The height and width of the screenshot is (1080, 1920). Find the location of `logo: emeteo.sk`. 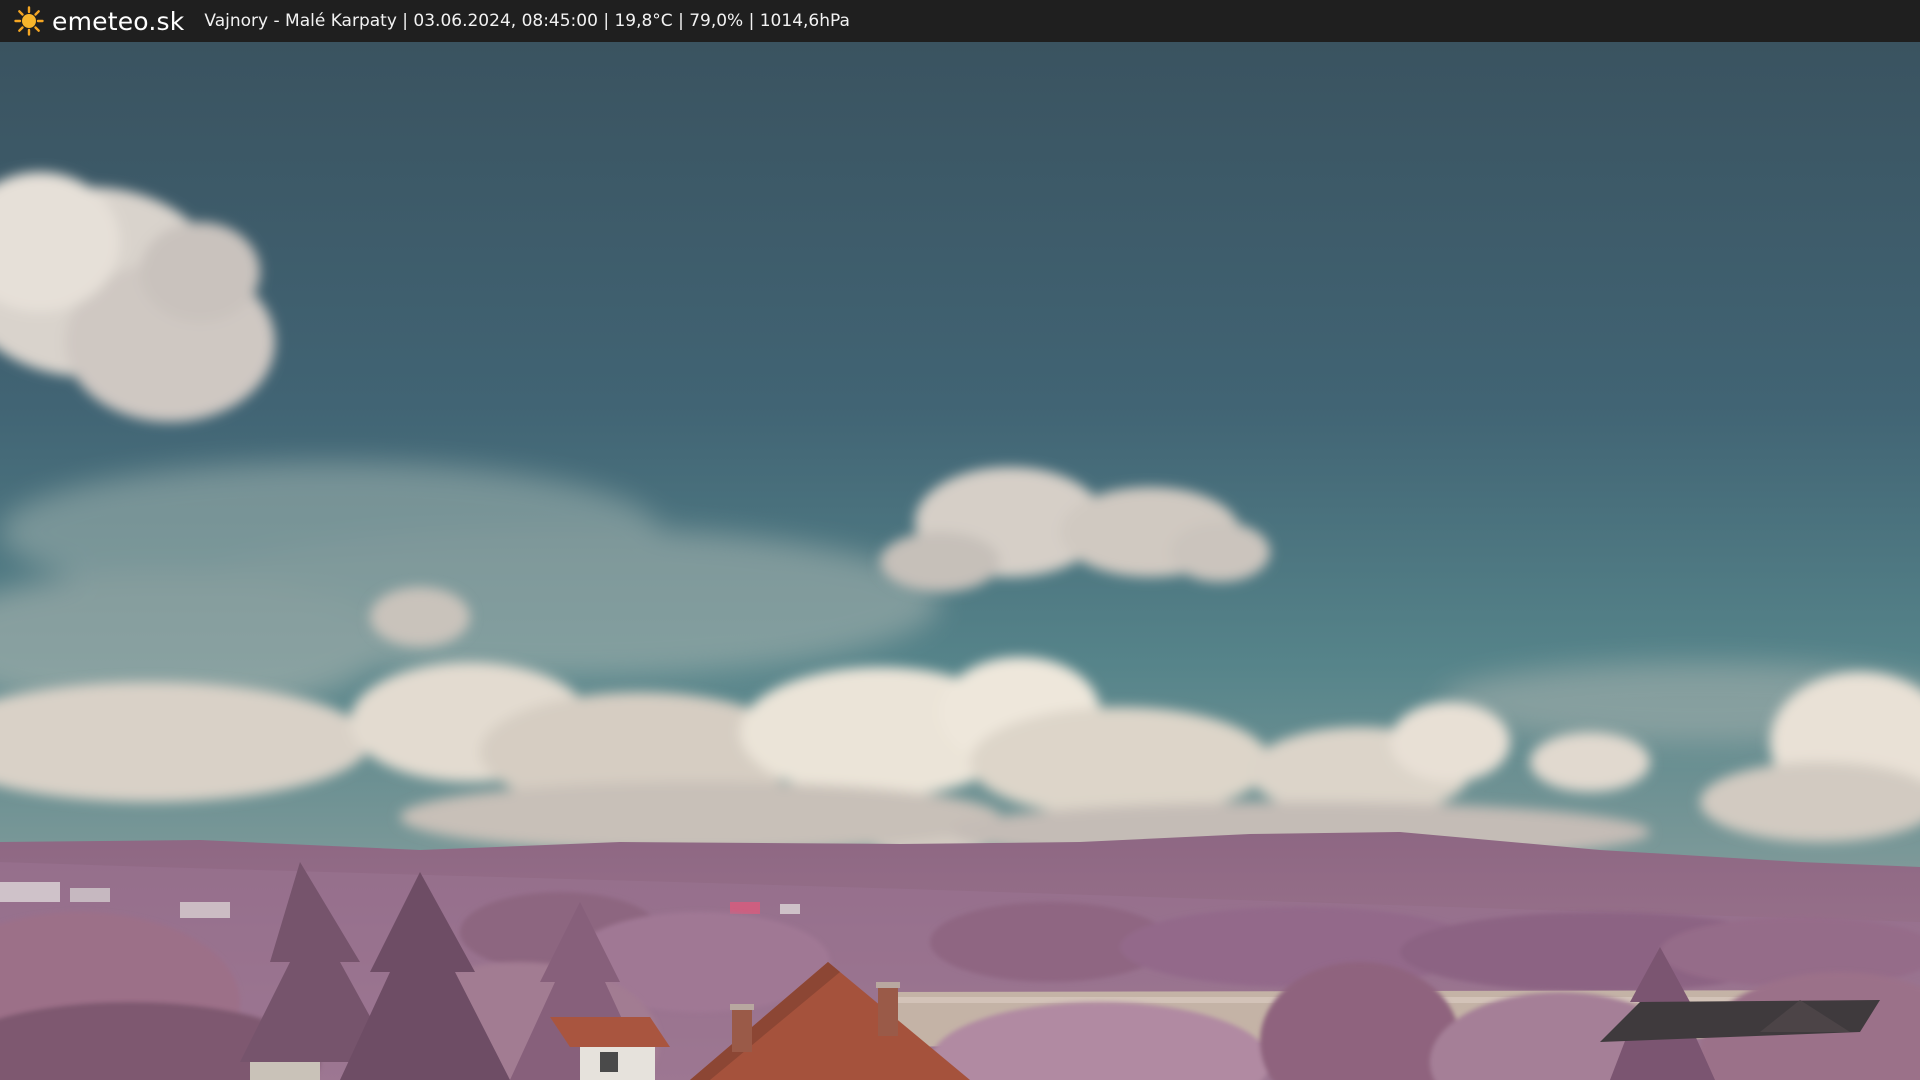

logo: emeteo.sk is located at coordinates (99, 21).